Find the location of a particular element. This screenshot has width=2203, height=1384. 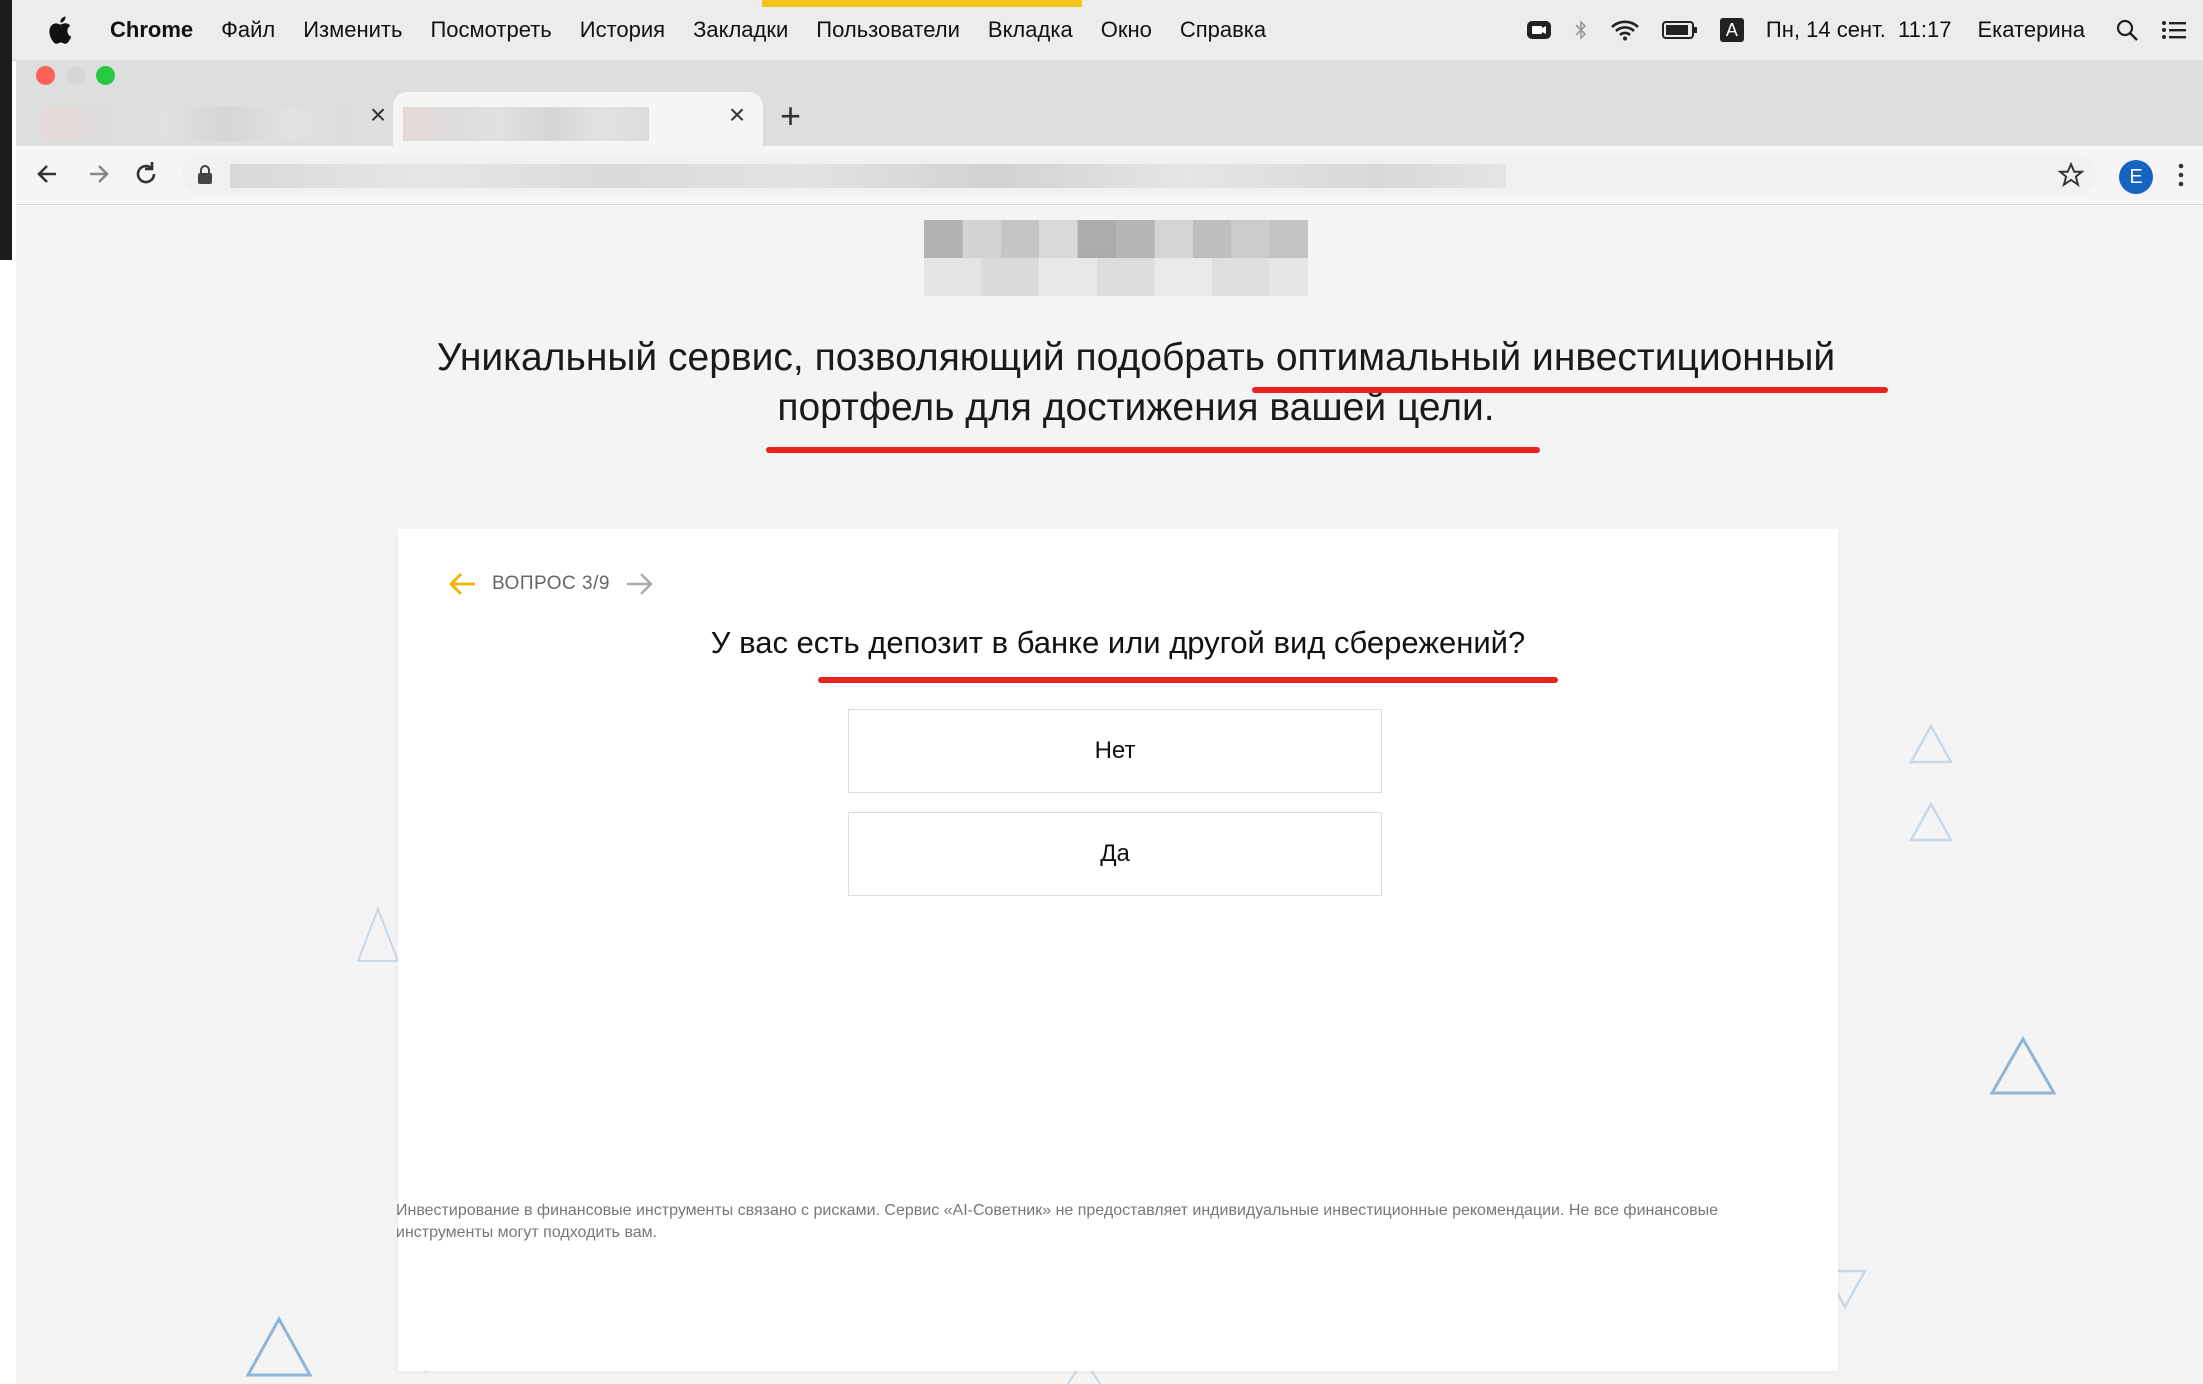

close-window-button is located at coordinates (45, 75).